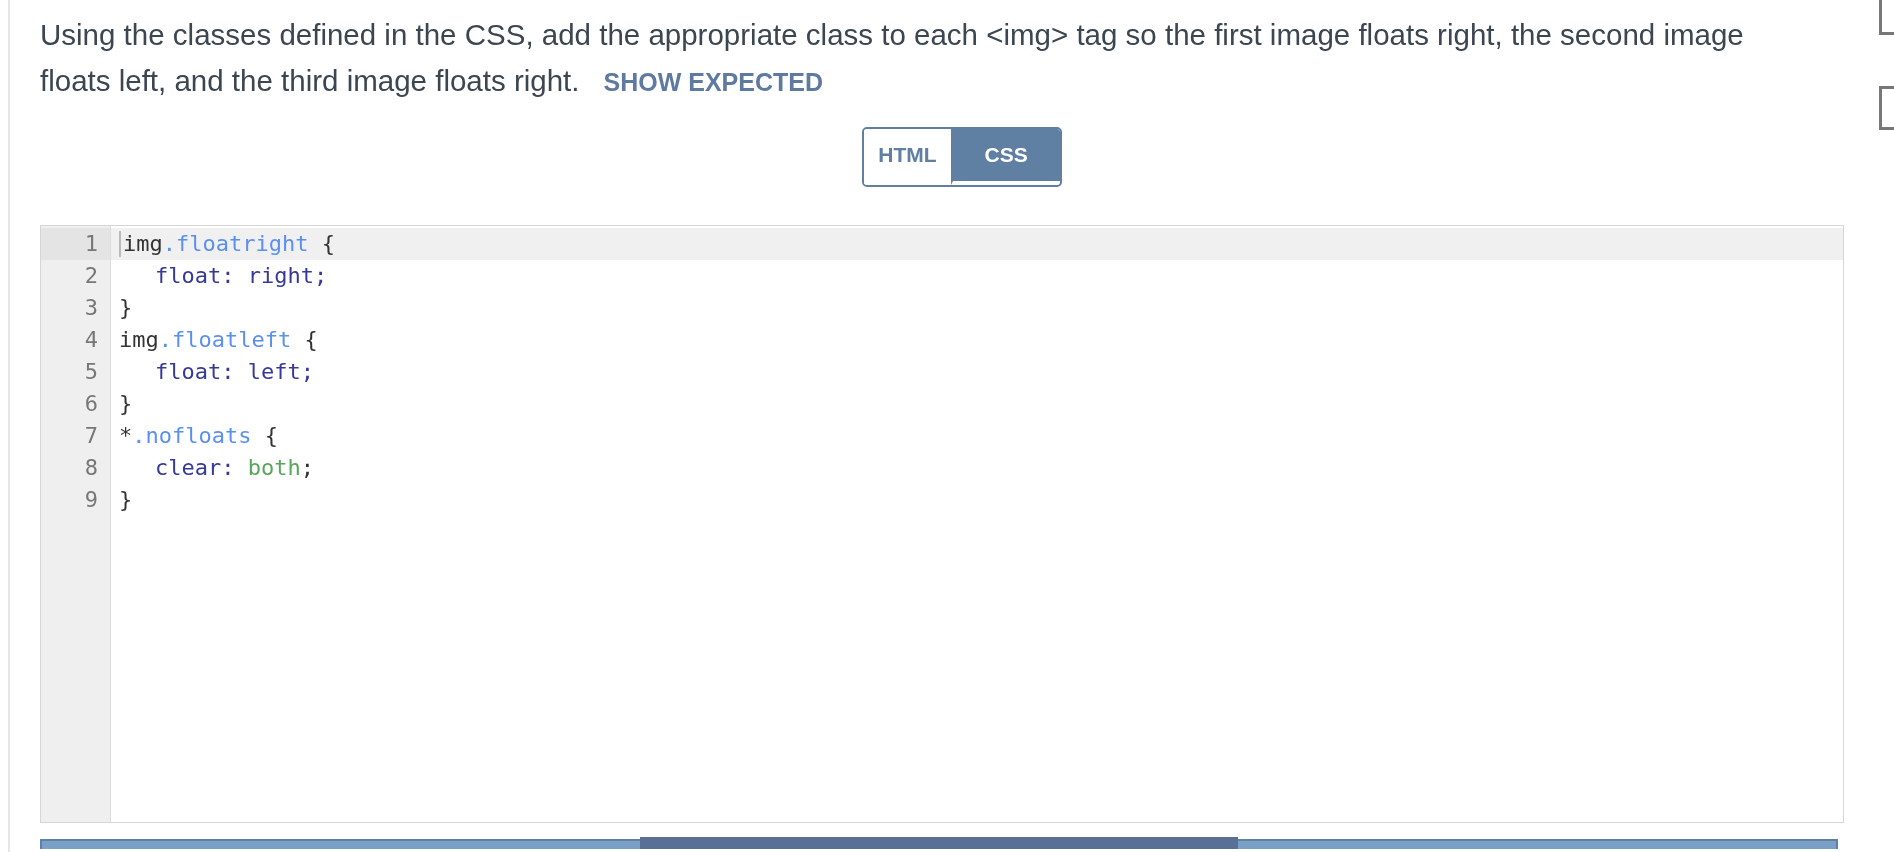  I want to click on line-number: 1, so click(75, 244).